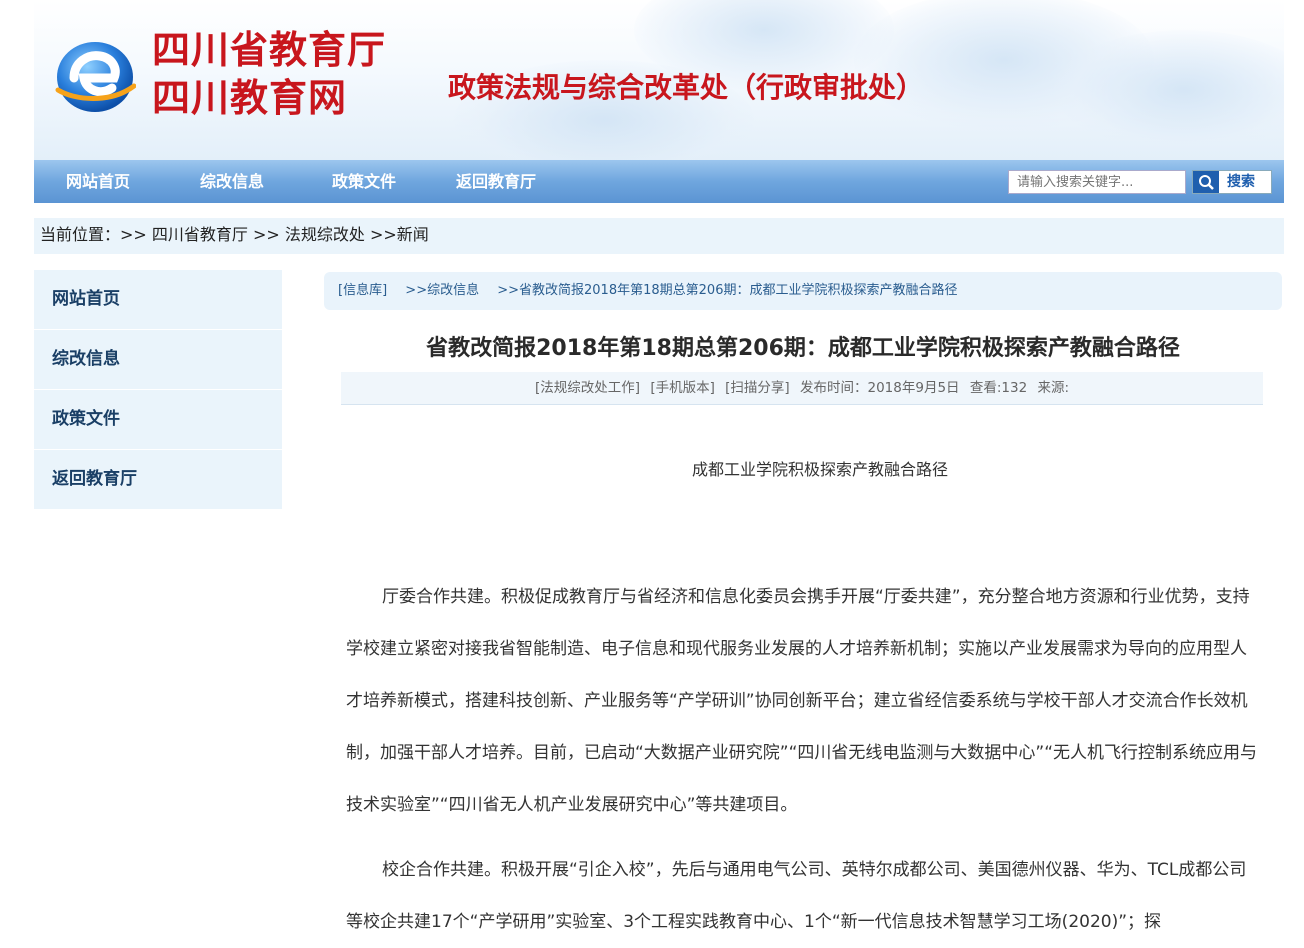 Image resolution: width=1304 pixels, height=948 pixels. Describe the element at coordinates (880, 388) in the screenshot. I see `meta-publish-date: 发布时间：2018年9月5日` at that location.